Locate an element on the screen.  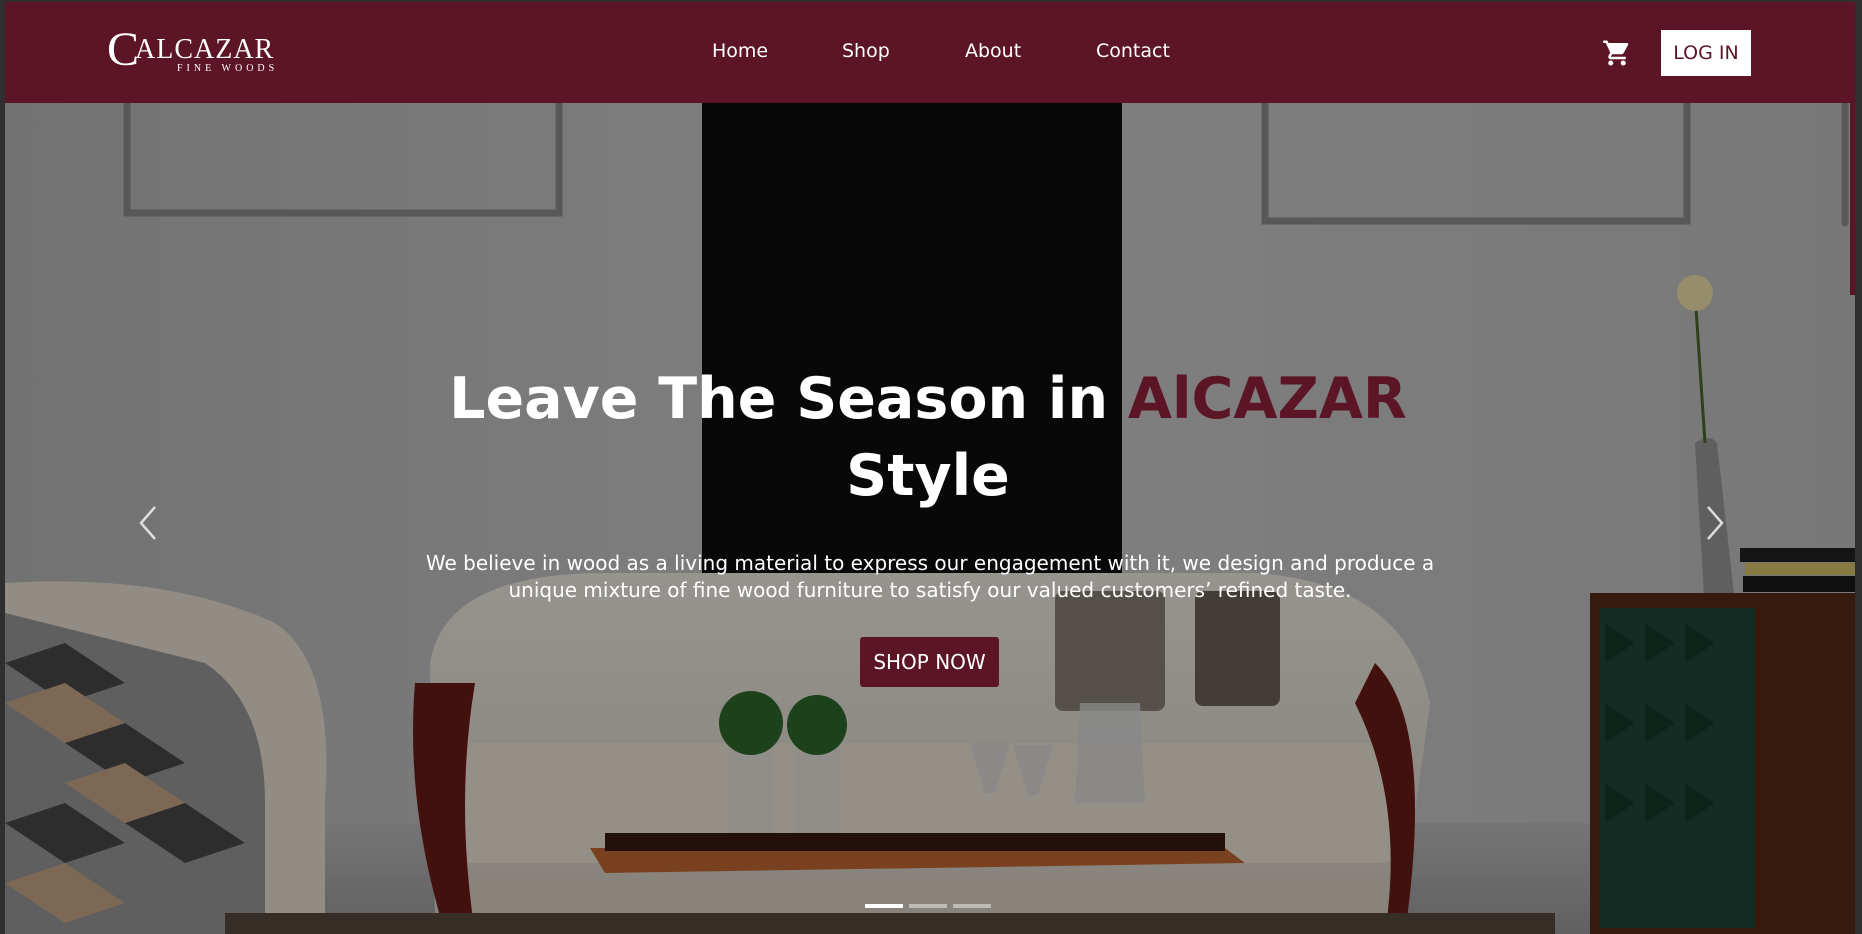
nav-link-home: Home is located at coordinates (740, 51).